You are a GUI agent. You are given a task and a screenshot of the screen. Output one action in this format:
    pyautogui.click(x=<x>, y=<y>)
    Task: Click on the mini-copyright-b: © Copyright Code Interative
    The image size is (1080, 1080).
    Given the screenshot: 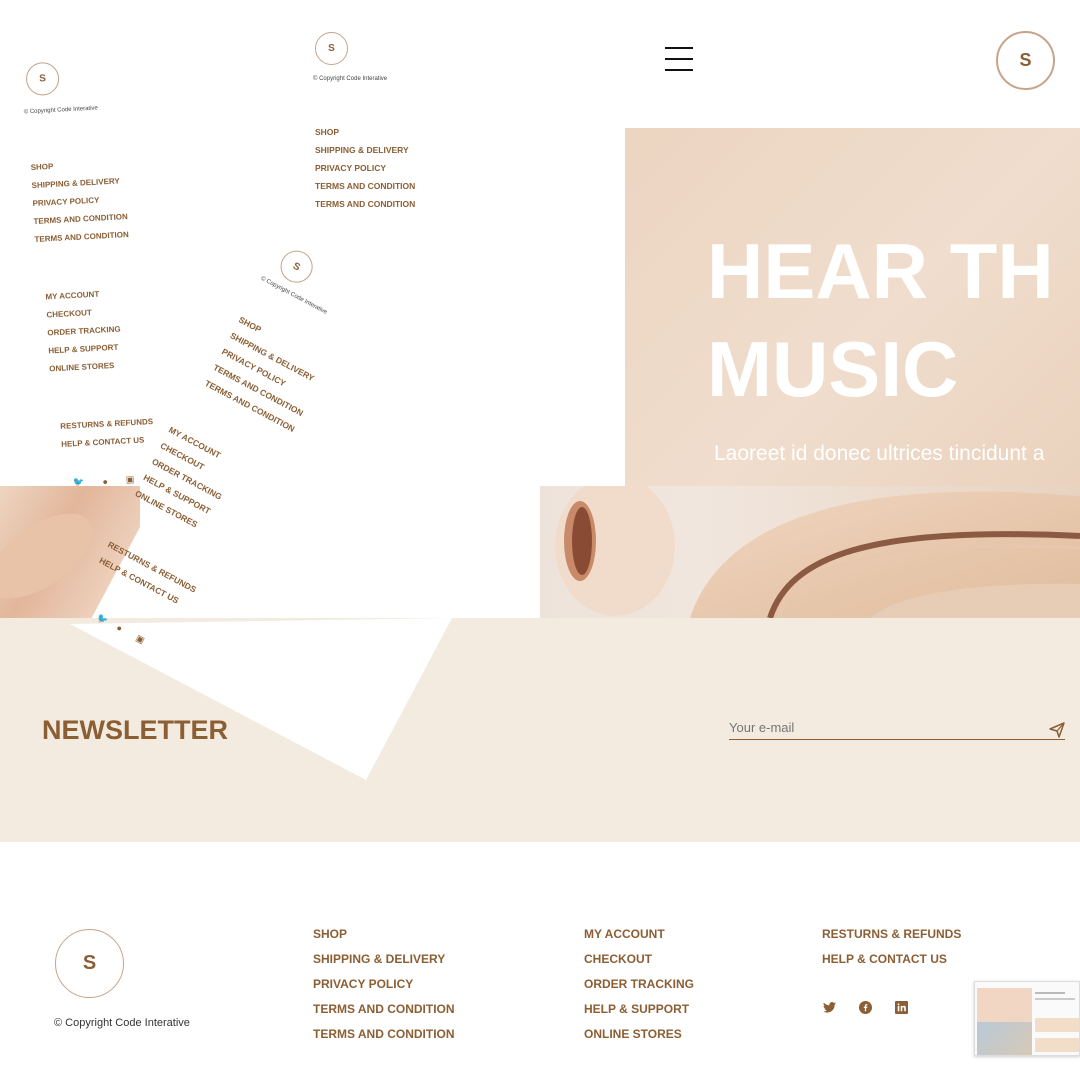 What is the action you would take?
    pyautogui.click(x=350, y=79)
    